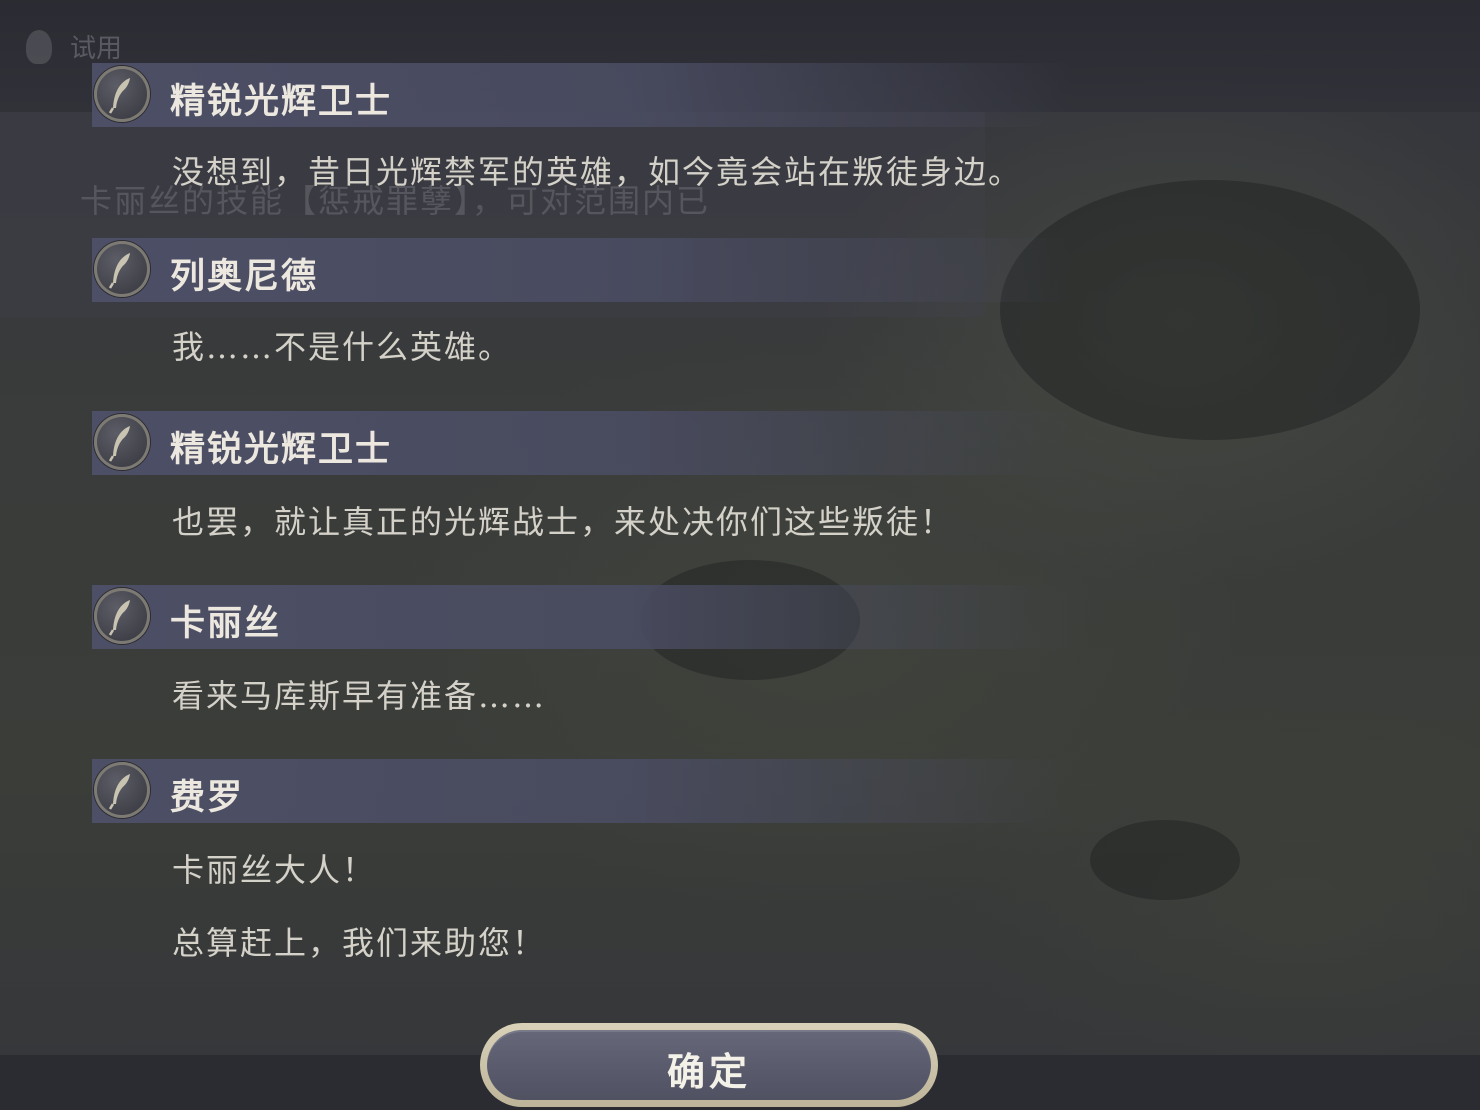 This screenshot has height=1110, width=1480. I want to click on dialogue-line: 我……不是什么英雄。, so click(342, 347).